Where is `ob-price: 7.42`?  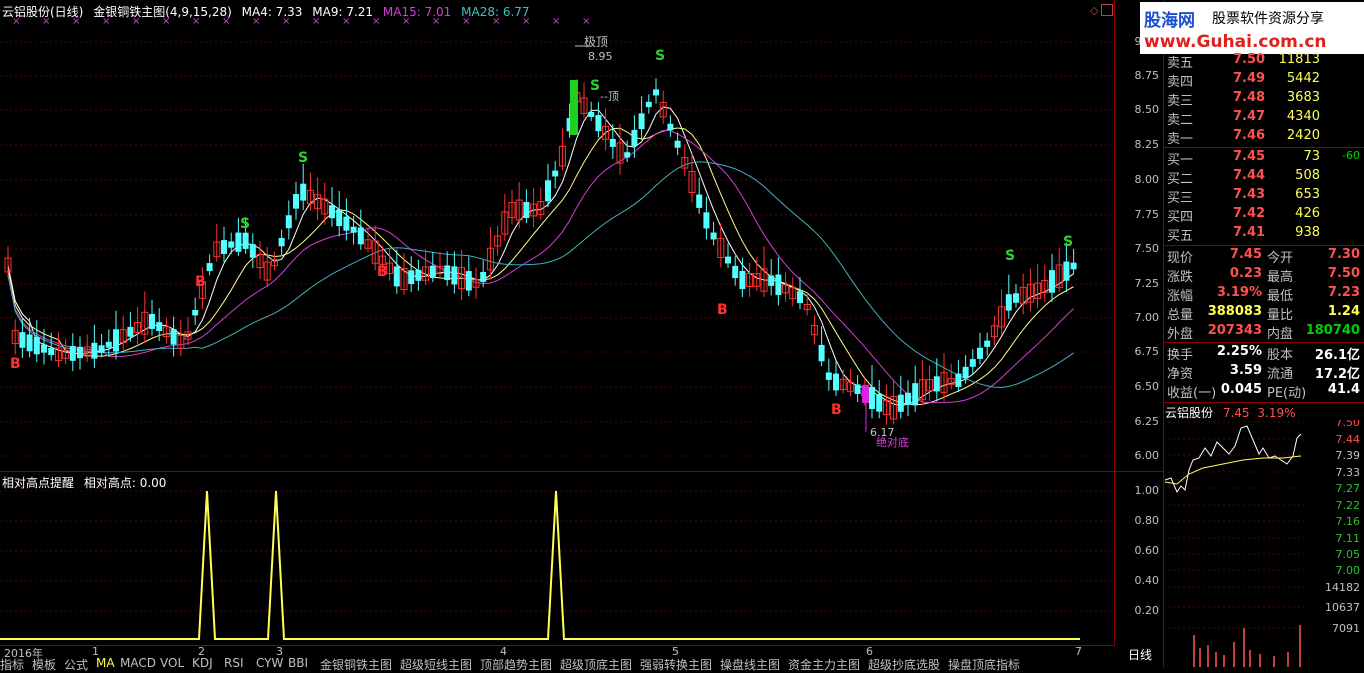 ob-price: 7.42 is located at coordinates (1249, 213).